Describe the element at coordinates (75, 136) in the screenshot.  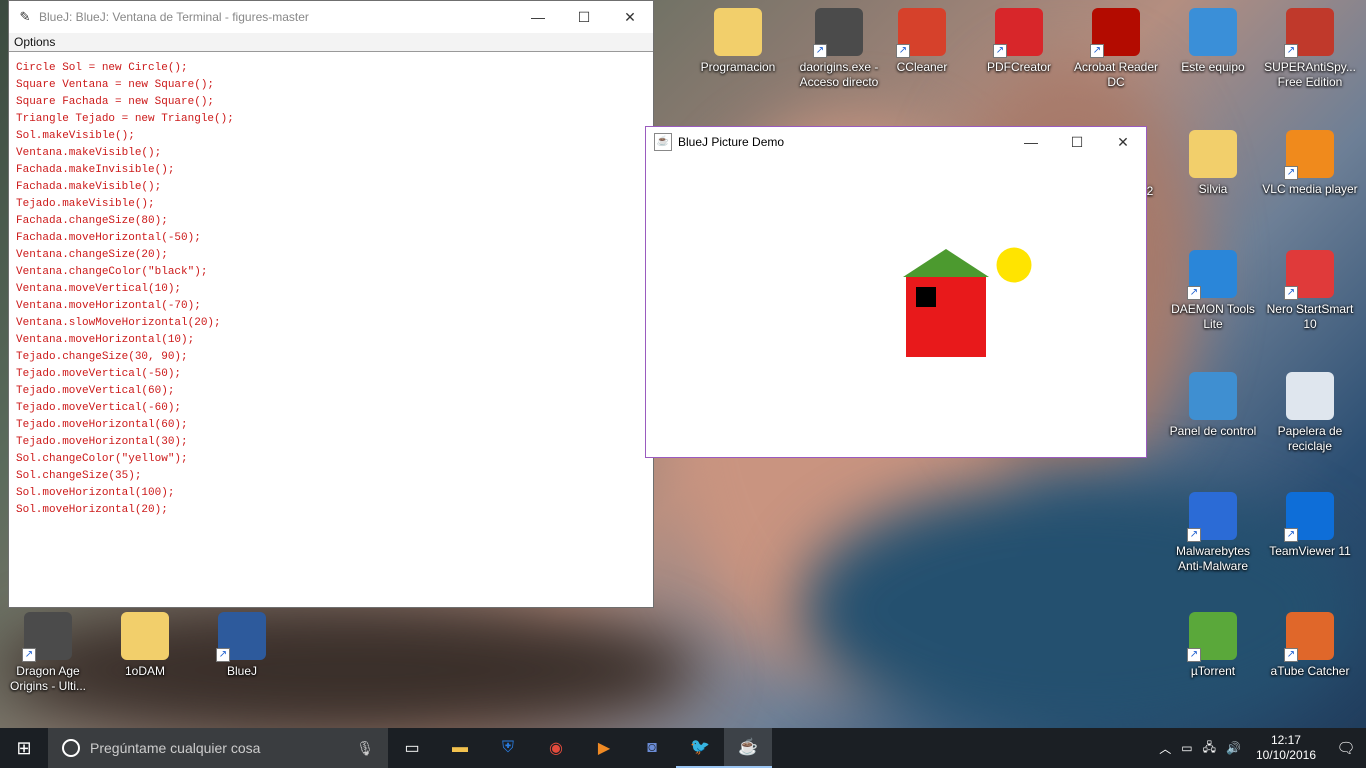
I see `terminal-line: Sol.makeVisible();` at that location.